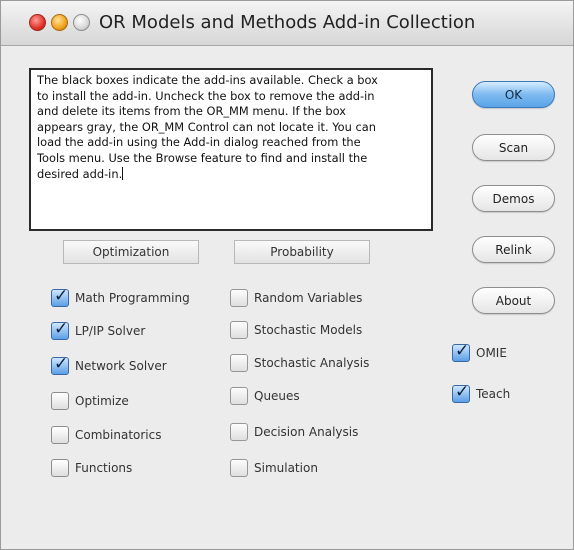  I want to click on option-stochastic-models: Stochastic Models, so click(296, 330).